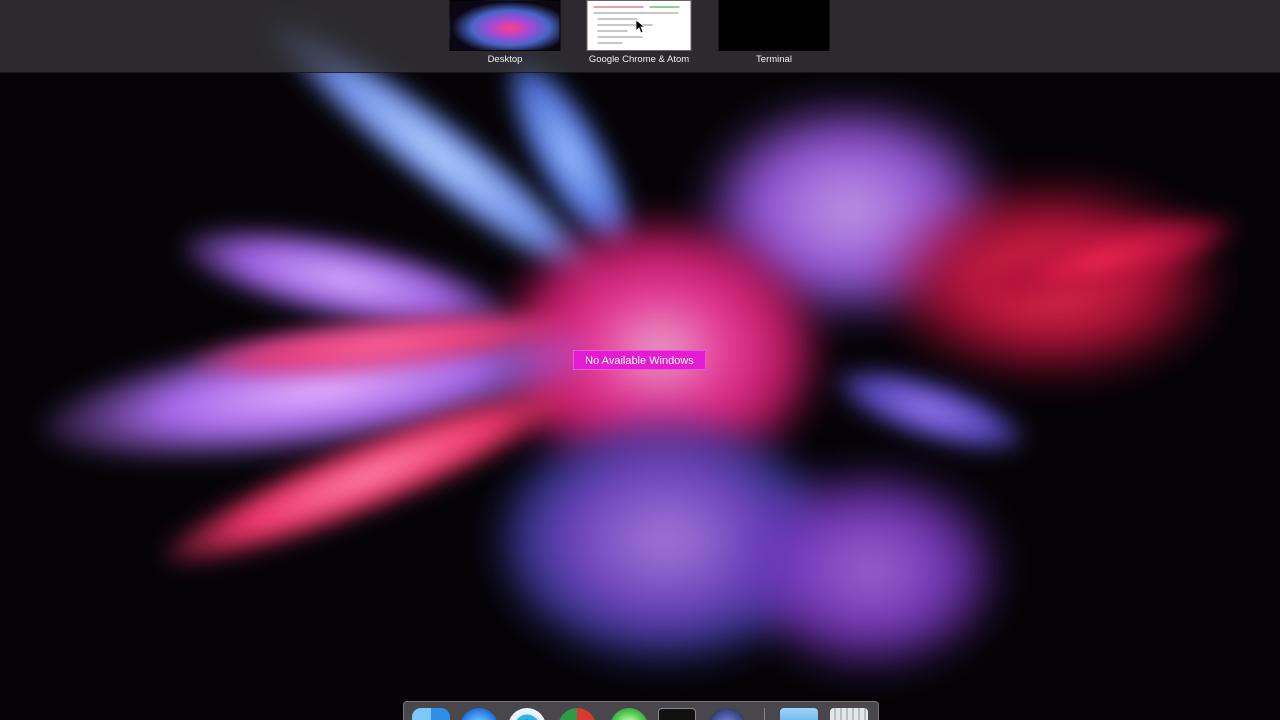 Image resolution: width=1280 pixels, height=720 pixels. I want to click on messages-icon, so click(629, 714).